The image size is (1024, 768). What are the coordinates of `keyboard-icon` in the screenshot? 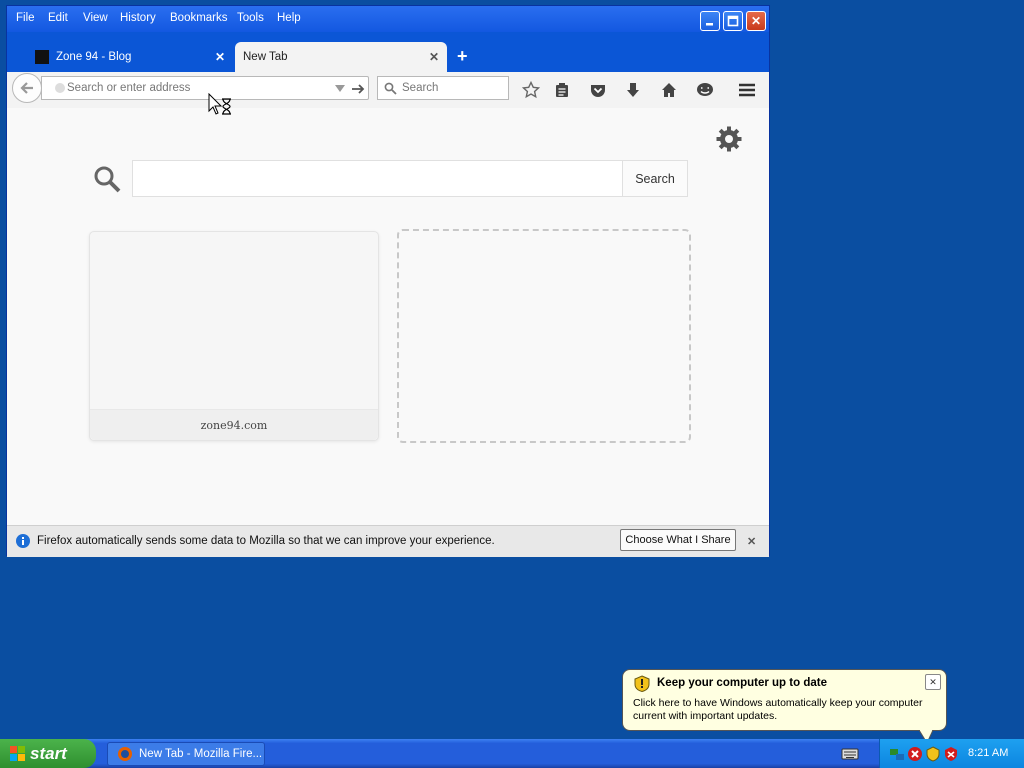 It's located at (850, 754).